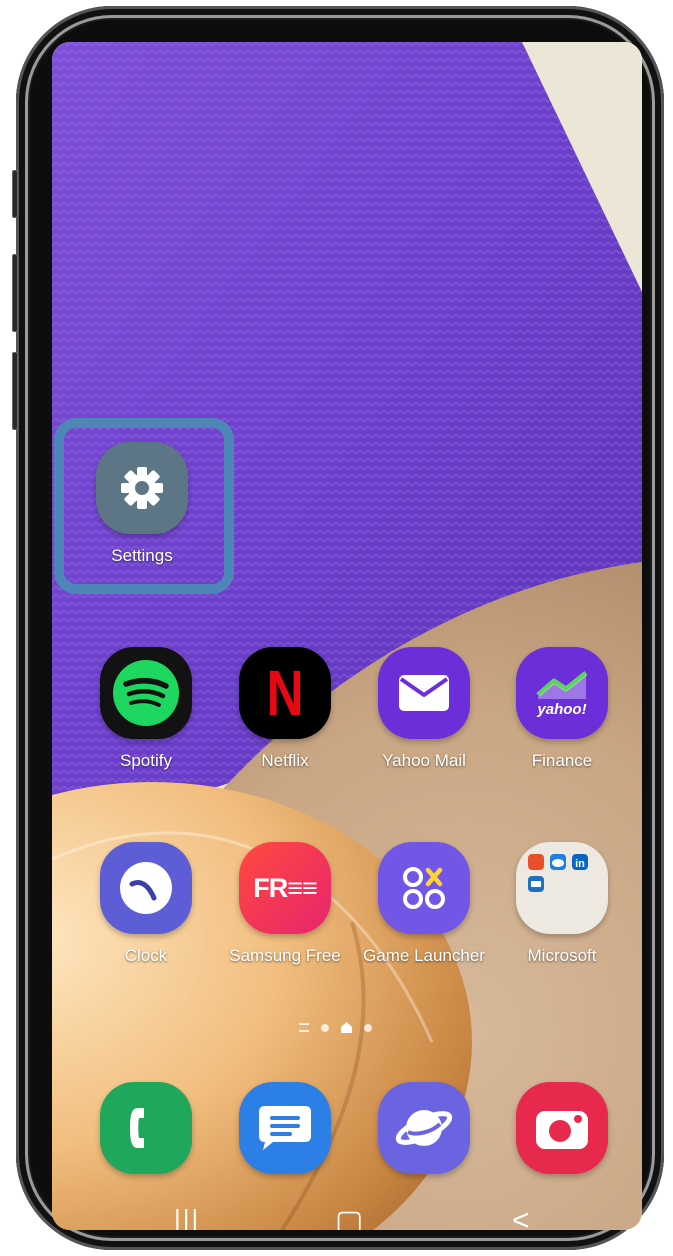 Image resolution: width=673 pixels, height=1256 pixels. I want to click on page-indicator, so click(335, 1027).